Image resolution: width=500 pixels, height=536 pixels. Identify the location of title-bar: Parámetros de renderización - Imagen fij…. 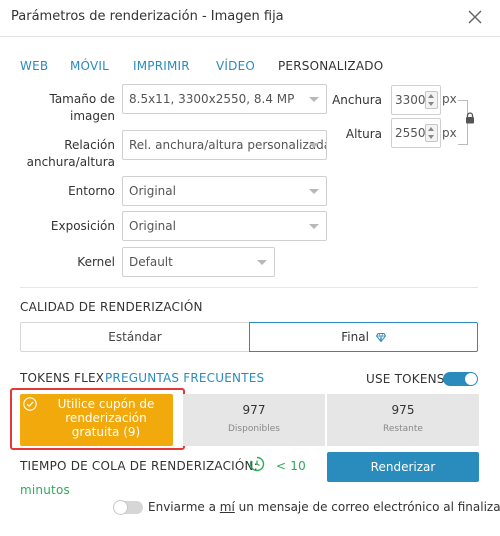
(250, 18).